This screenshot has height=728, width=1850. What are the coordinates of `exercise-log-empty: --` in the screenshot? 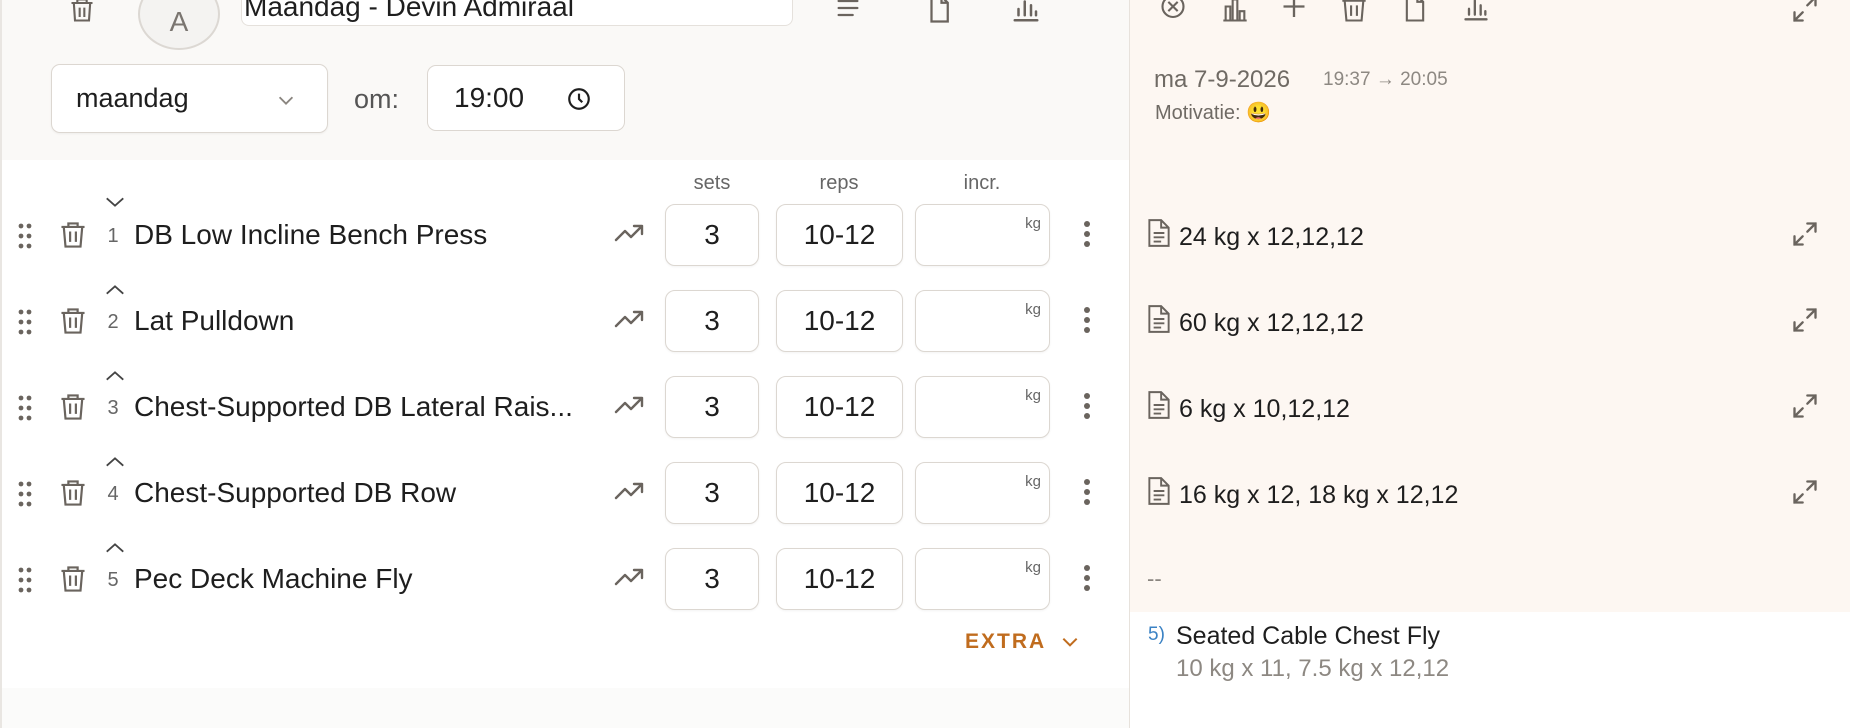 It's located at (1154, 578).